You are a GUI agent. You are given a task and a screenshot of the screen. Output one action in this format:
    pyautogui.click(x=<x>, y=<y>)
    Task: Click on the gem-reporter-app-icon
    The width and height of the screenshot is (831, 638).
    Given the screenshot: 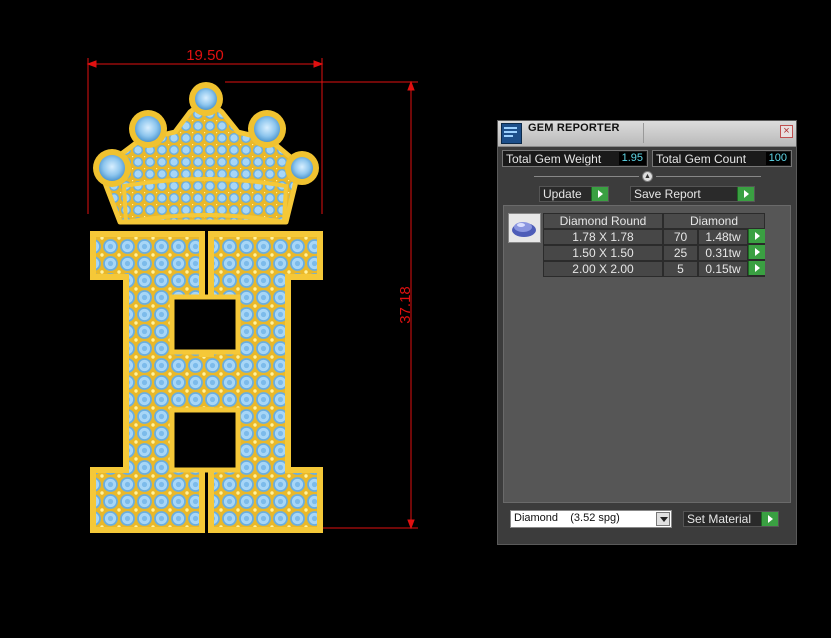 What is the action you would take?
    pyautogui.click(x=511, y=133)
    